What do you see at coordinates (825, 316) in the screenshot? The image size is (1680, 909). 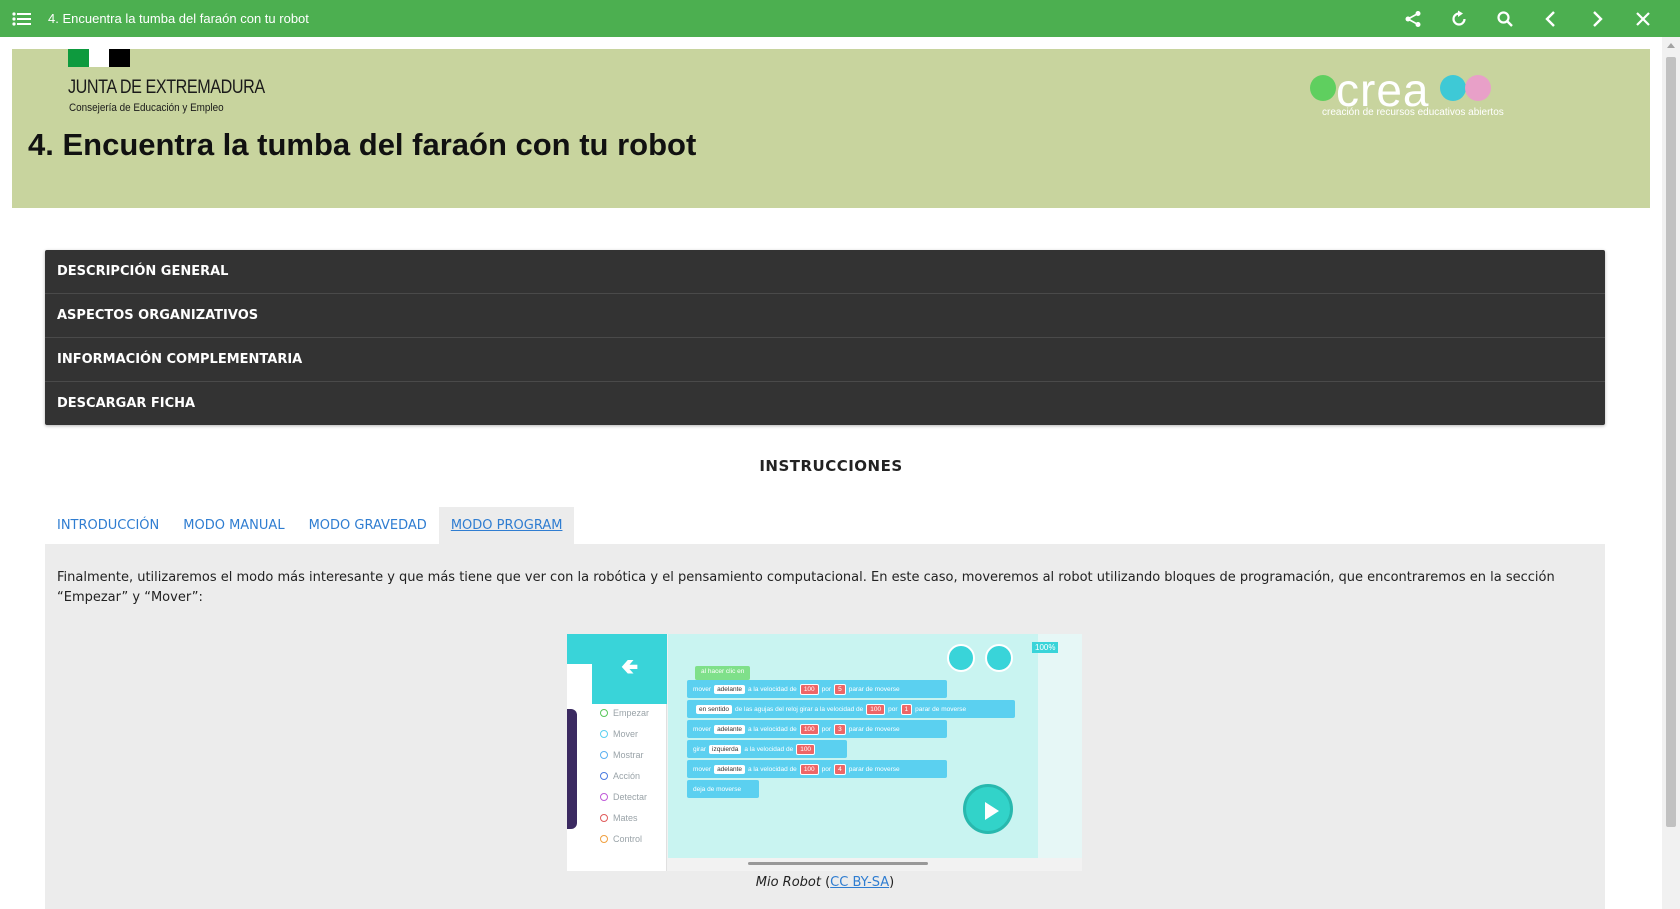 I see `accordion-item-aspectos: ASPECTOS ORGANIZATIVOS` at bounding box center [825, 316].